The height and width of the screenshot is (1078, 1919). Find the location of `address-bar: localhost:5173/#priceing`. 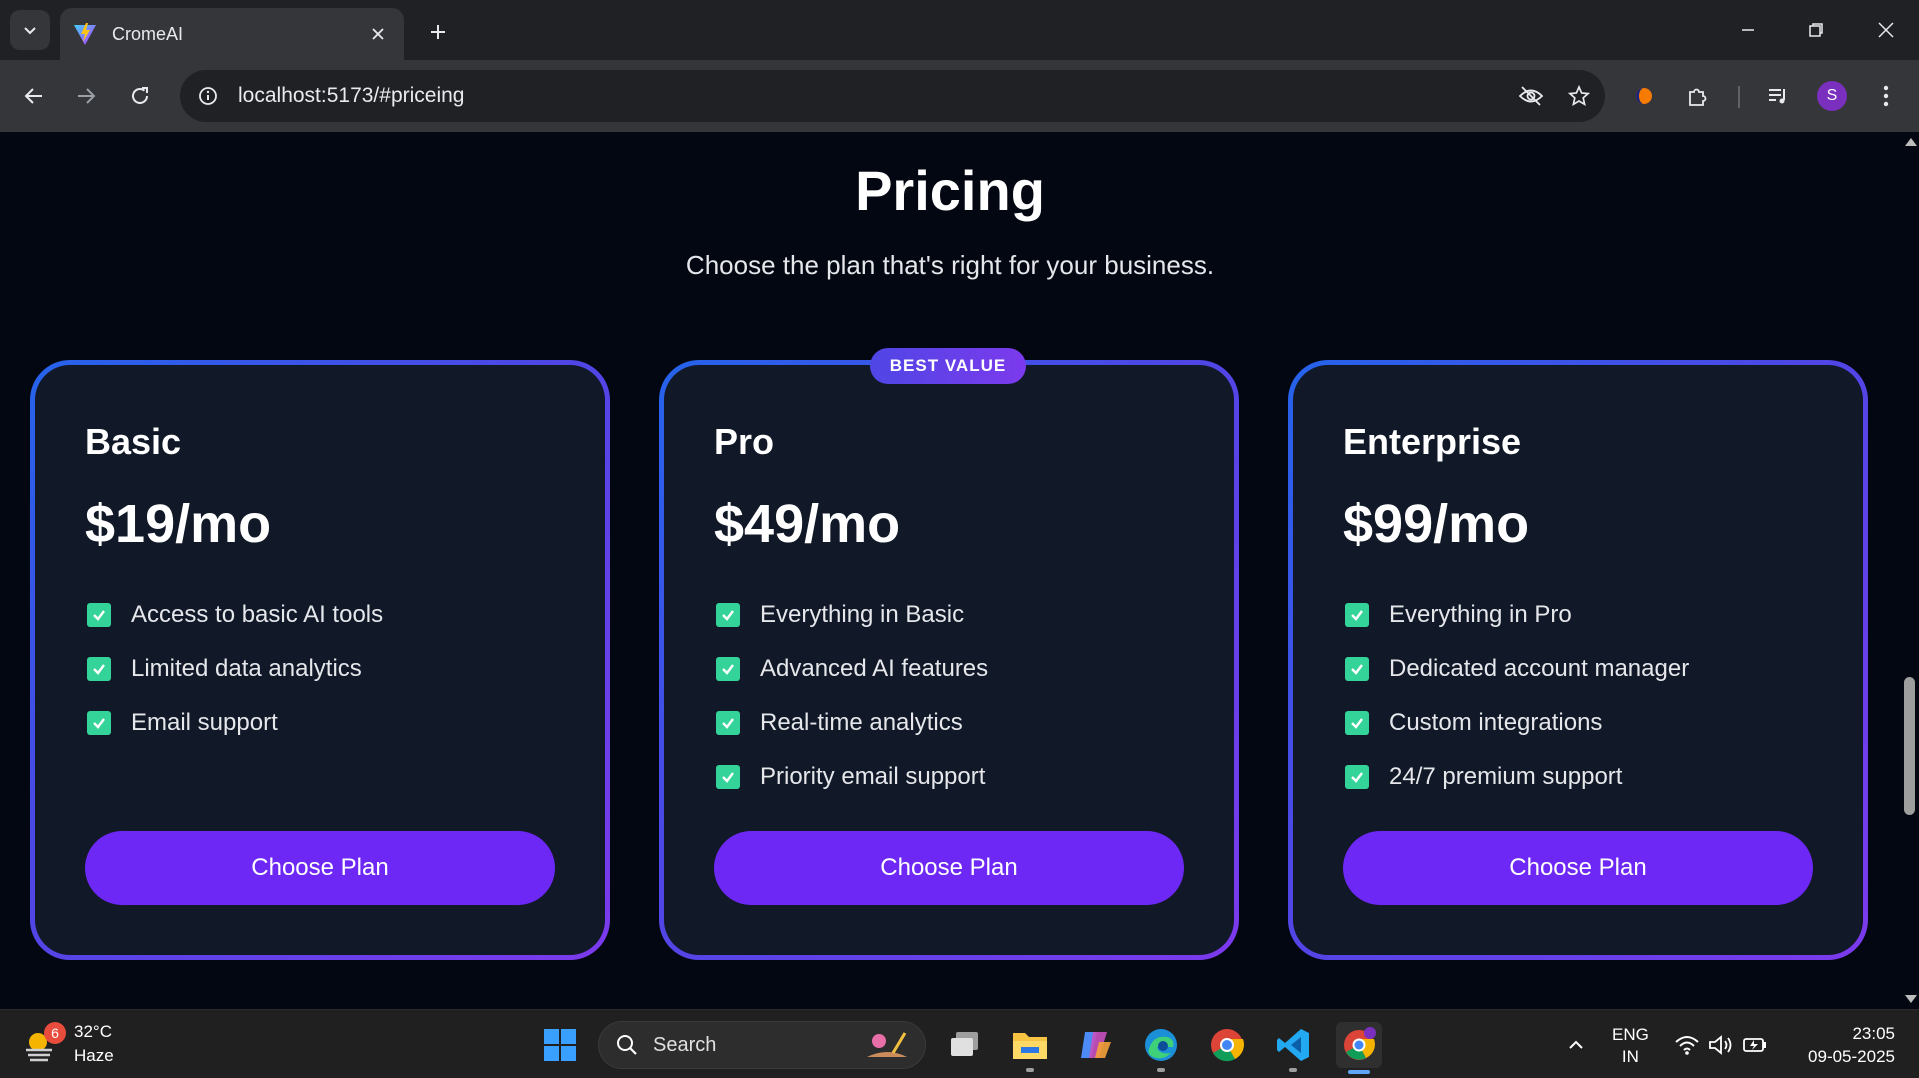

address-bar: localhost:5173/#priceing is located at coordinates (892, 96).